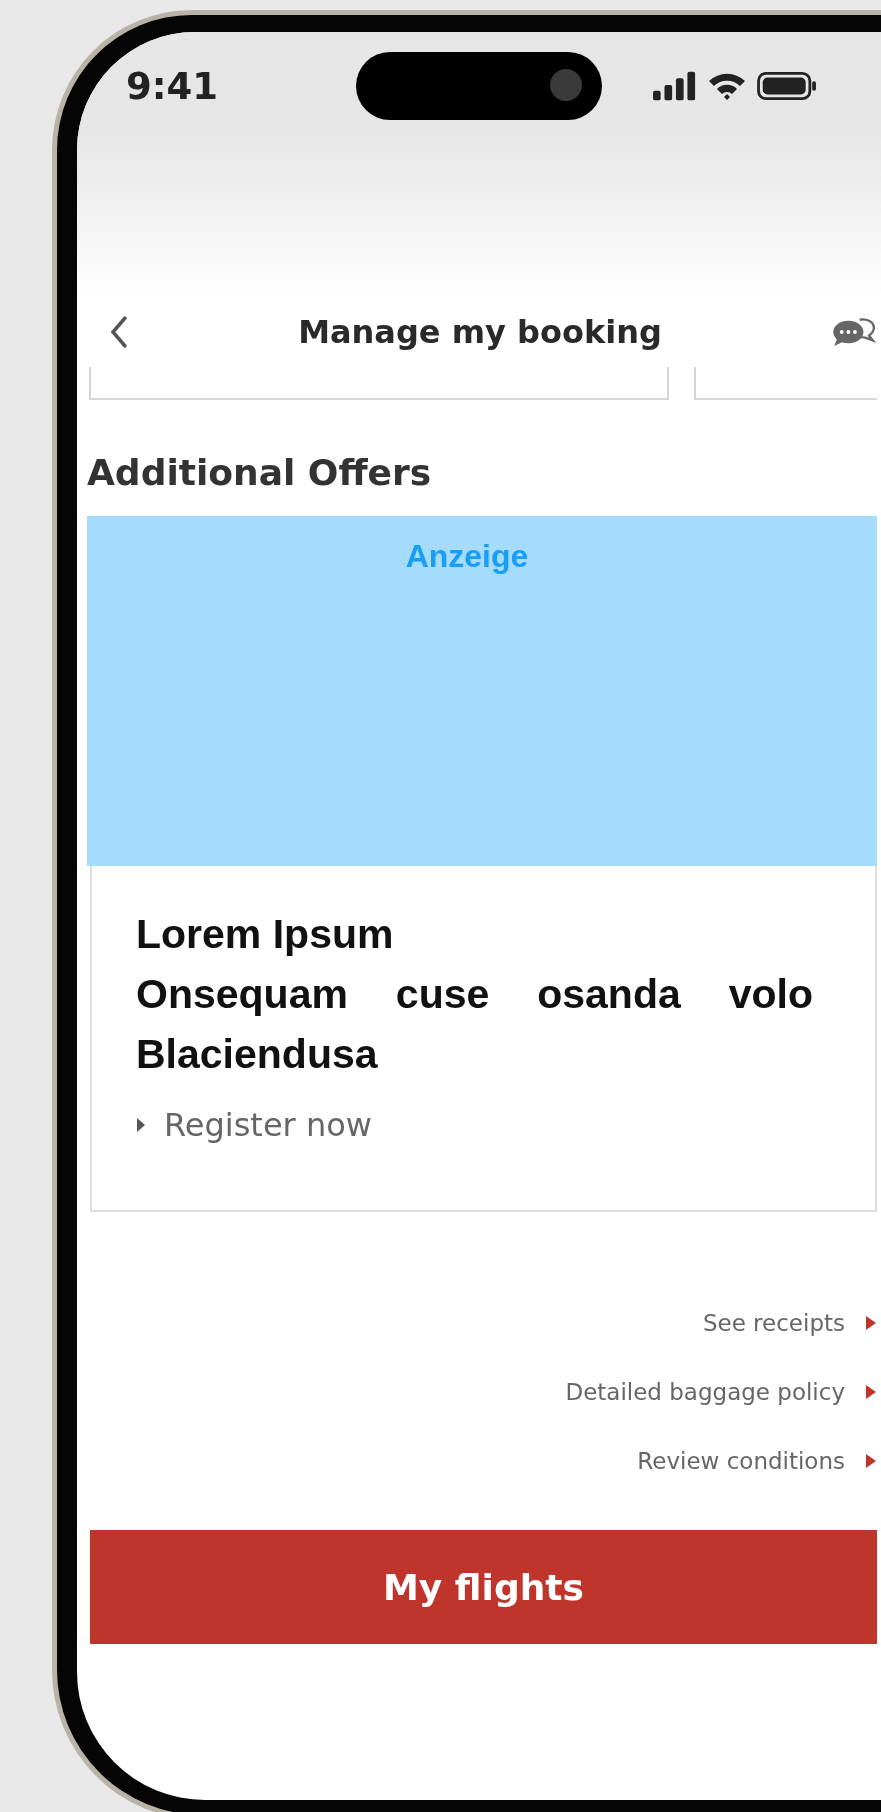  I want to click on text-link: Detailed baggage policy, so click(705, 1392).